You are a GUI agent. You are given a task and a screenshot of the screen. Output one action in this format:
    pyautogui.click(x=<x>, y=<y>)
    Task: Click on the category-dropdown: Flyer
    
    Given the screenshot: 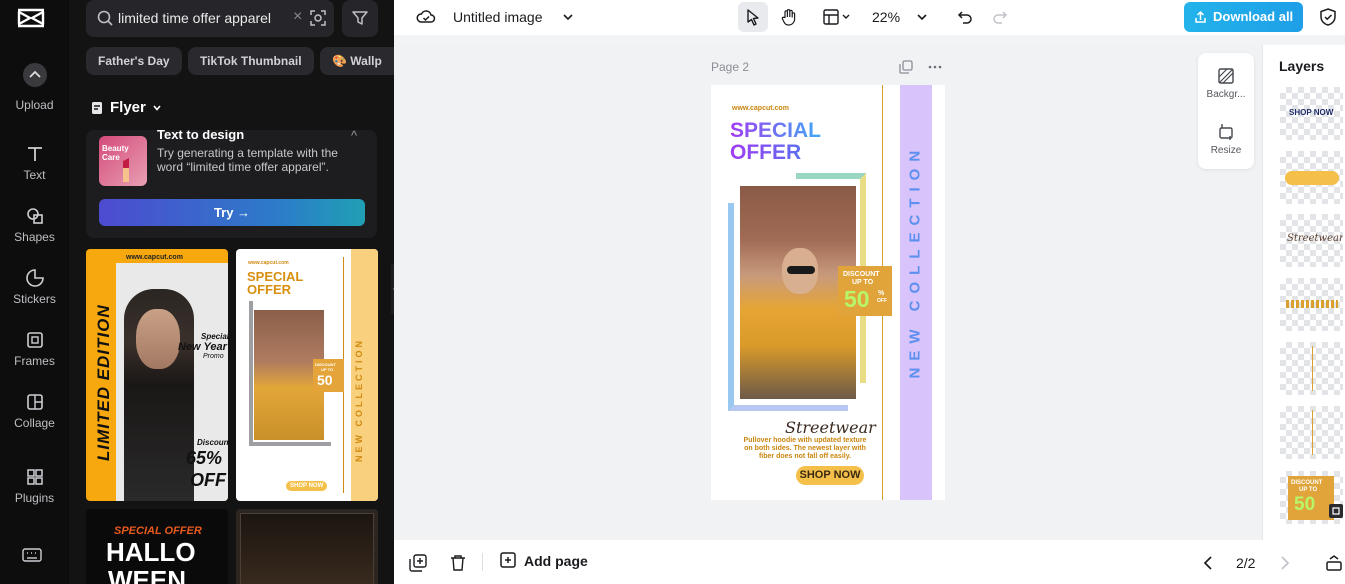 What is the action you would take?
    pyautogui.click(x=126, y=107)
    